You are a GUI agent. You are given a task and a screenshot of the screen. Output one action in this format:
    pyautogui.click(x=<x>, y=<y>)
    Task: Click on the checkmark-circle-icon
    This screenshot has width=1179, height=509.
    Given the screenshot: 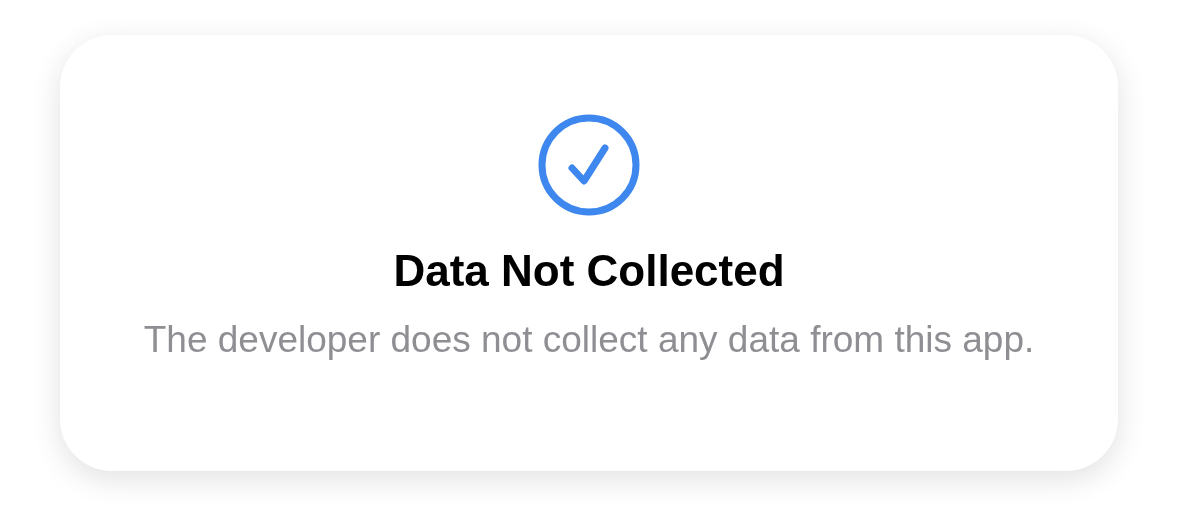 What is the action you would take?
    pyautogui.click(x=589, y=165)
    